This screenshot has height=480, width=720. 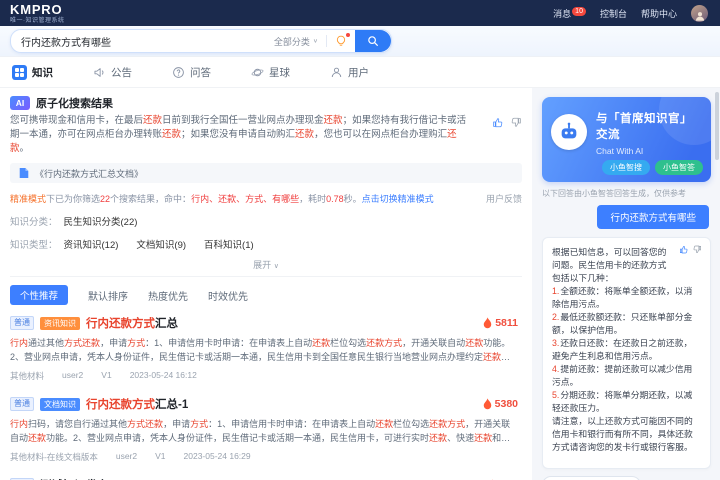 I want to click on robot-icon, so click(x=569, y=130).